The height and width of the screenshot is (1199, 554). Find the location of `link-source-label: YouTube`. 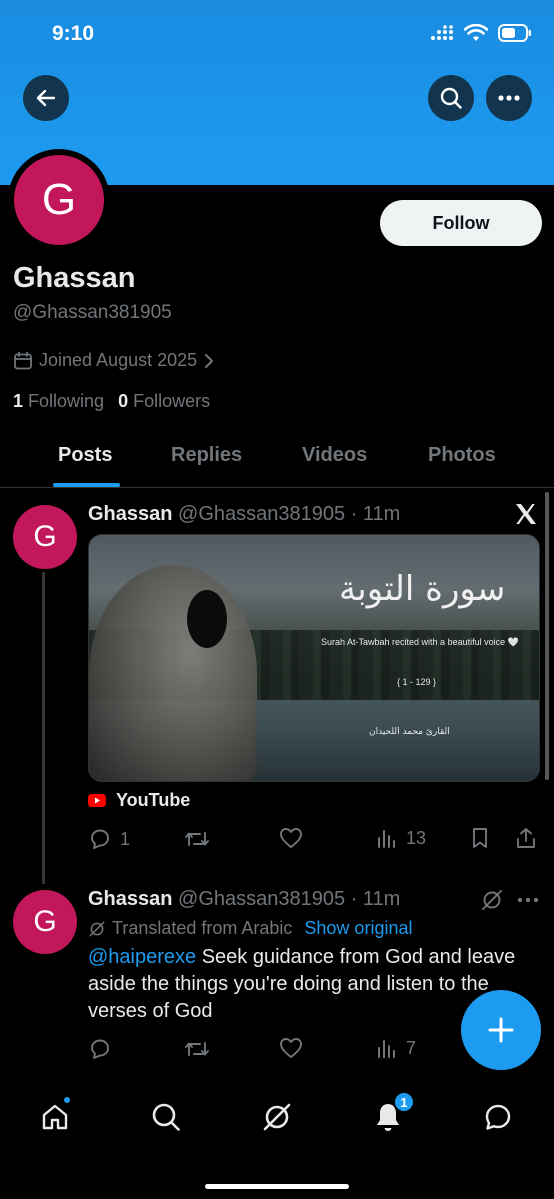

link-source-label: YouTube is located at coordinates (153, 800).